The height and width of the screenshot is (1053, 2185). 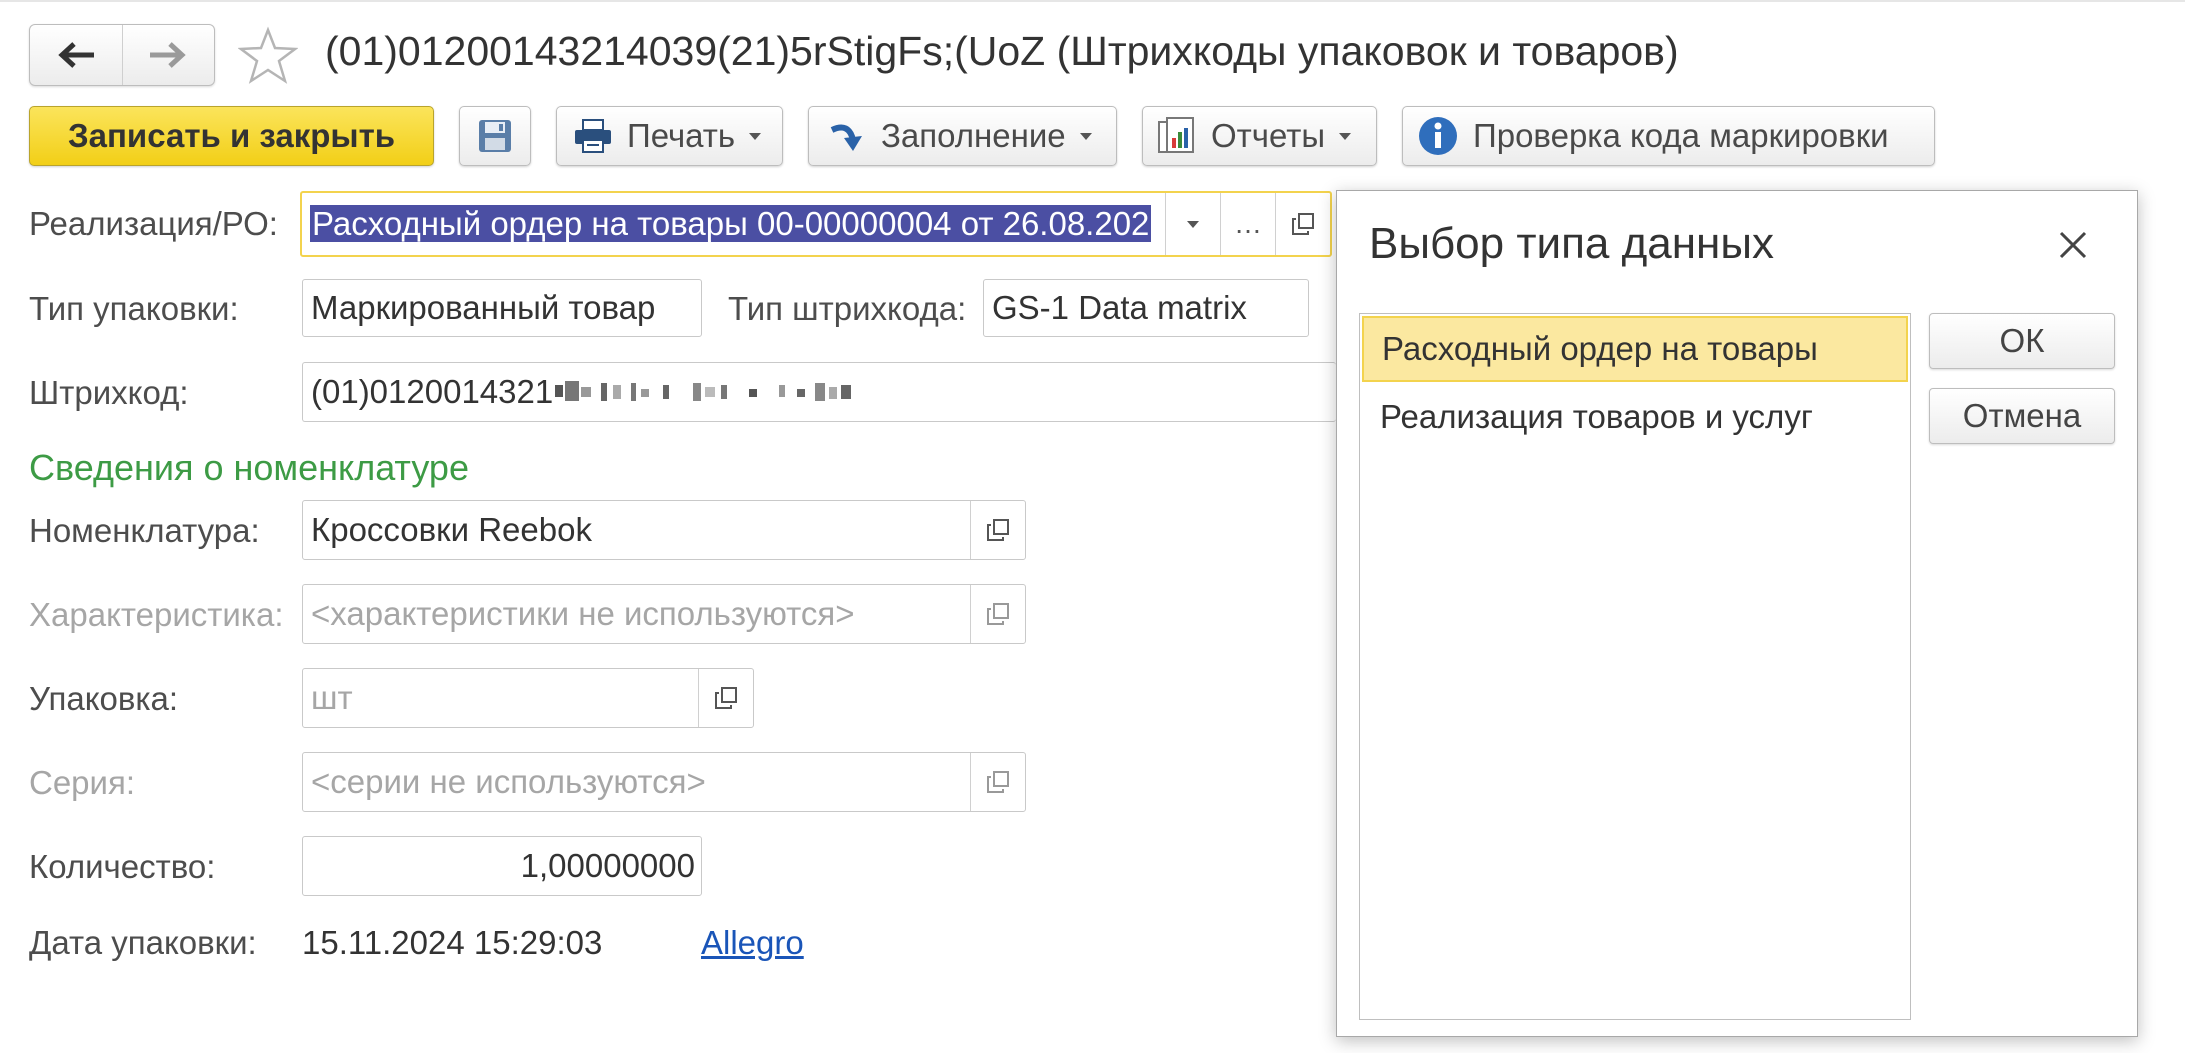 What do you see at coordinates (1438, 136) in the screenshot?
I see `info-icon` at bounding box center [1438, 136].